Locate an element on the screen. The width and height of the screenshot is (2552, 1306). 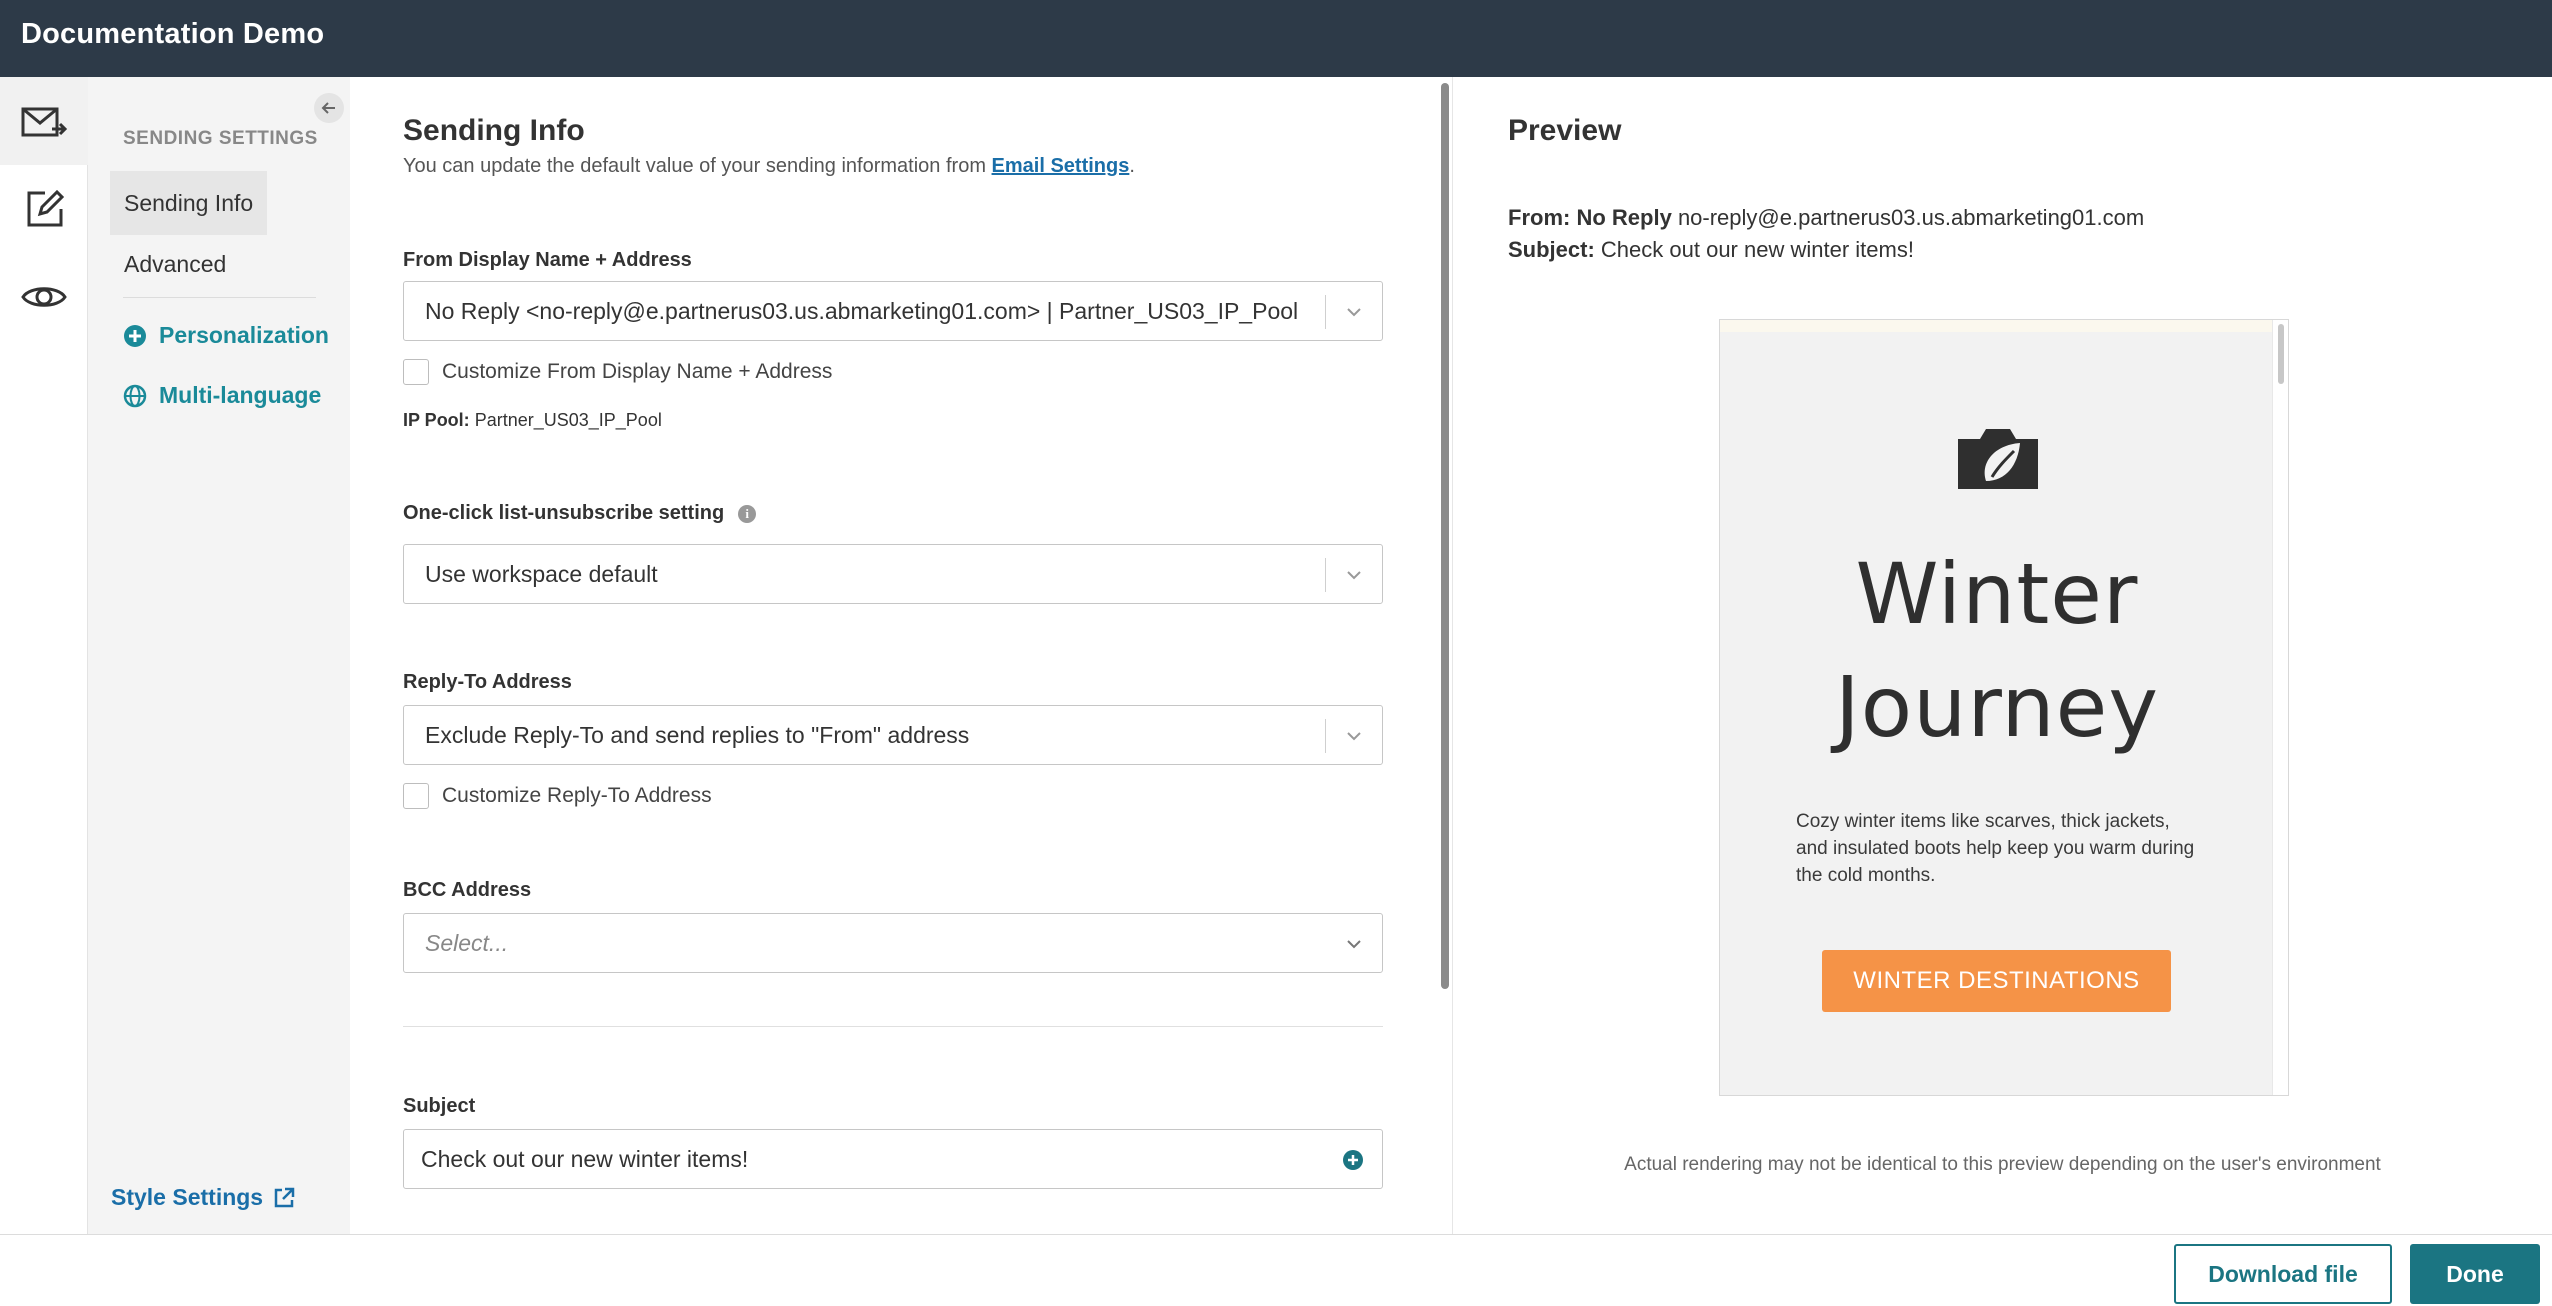
external-link-icon is located at coordinates (284, 1197).